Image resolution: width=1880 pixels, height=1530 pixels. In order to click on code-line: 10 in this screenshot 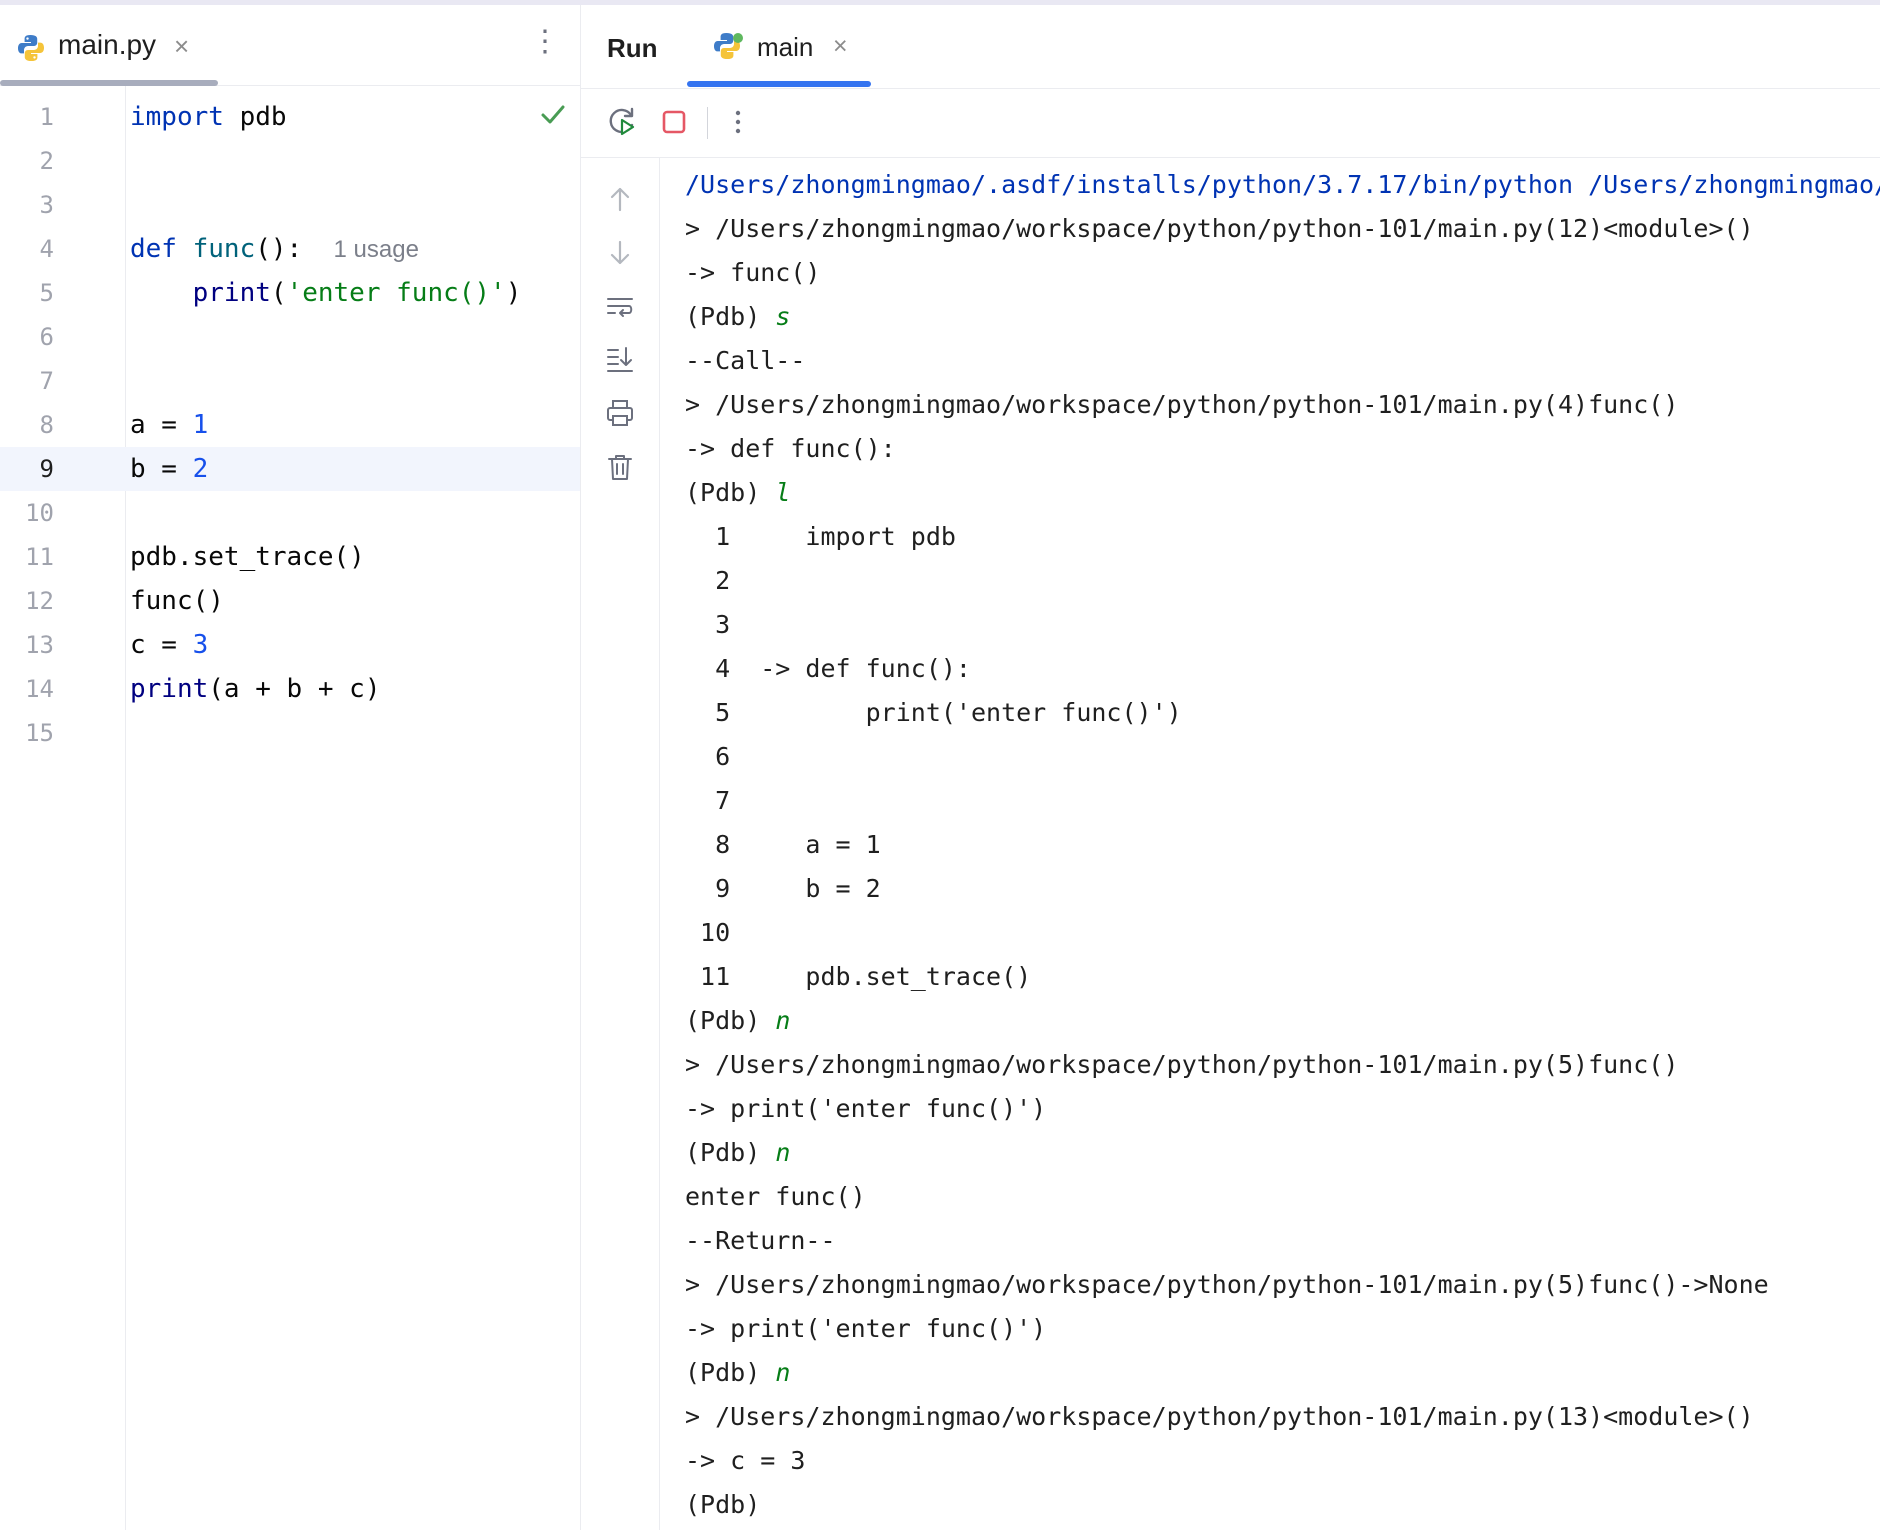, I will do `click(290, 513)`.